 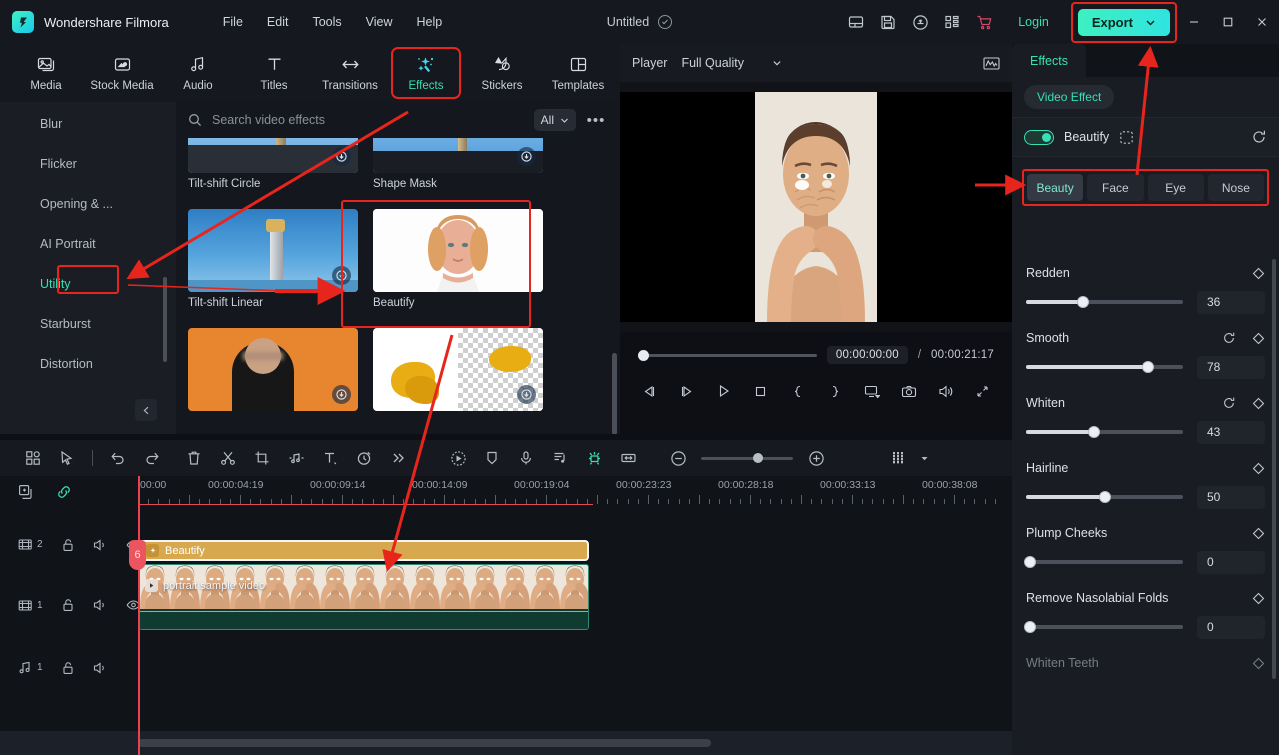 I want to click on effect-cell-beautify: Beautify, so click(x=458, y=259).